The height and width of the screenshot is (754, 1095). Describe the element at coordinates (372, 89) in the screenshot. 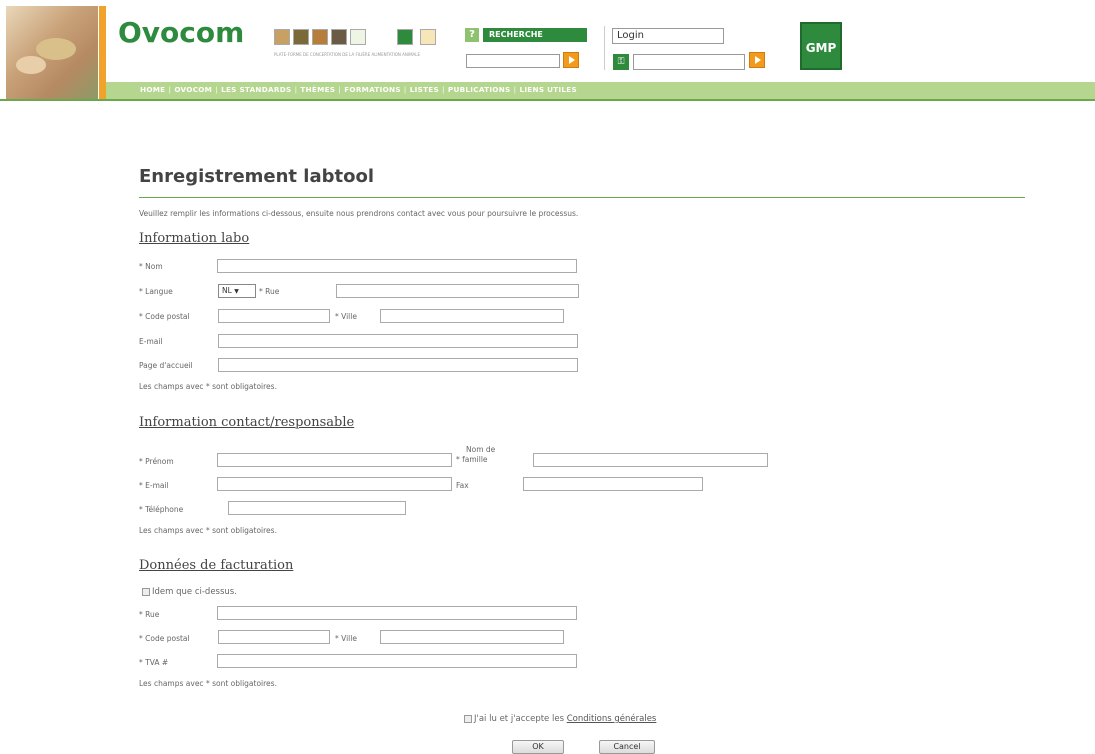

I see `nav-item-formations: FORMATIONS` at that location.